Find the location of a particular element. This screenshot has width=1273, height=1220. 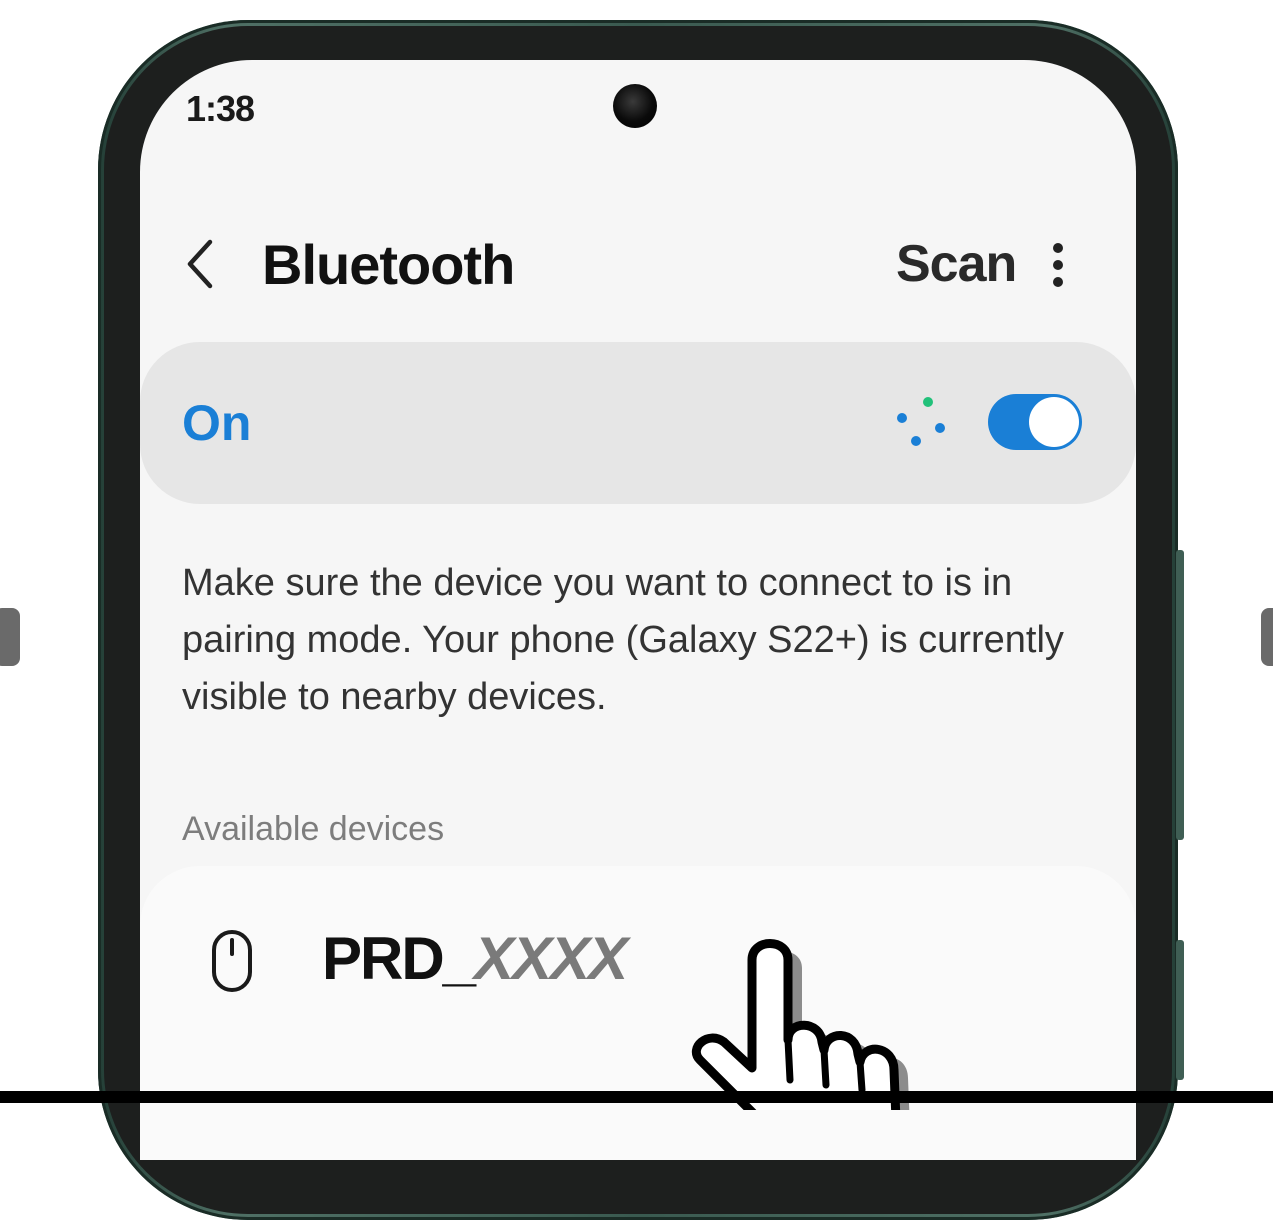

hand-pointer-icon is located at coordinates (800, 1024).